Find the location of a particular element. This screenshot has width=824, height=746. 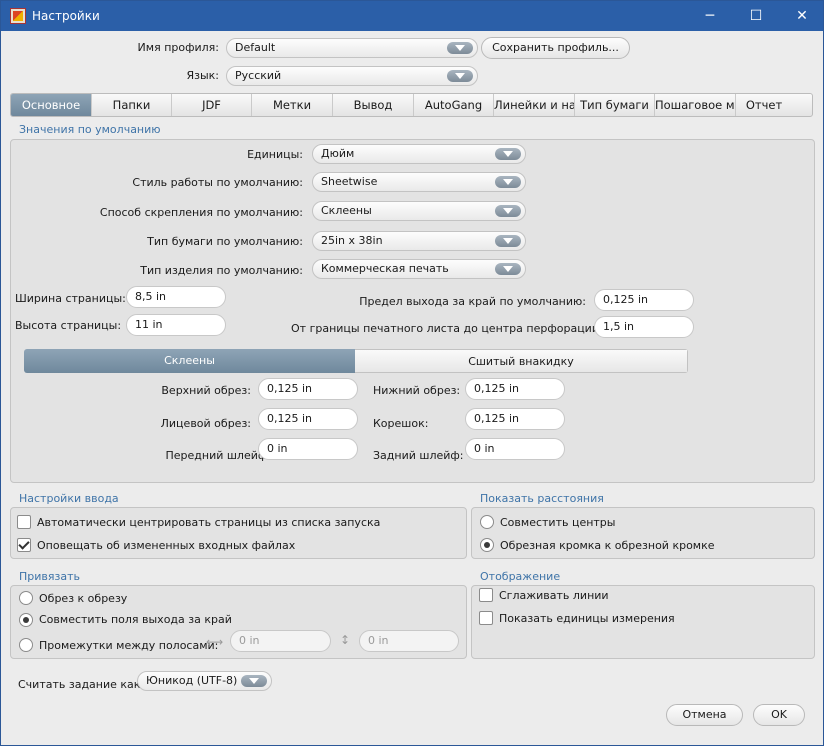

show-distances-title: Показать расстояния is located at coordinates (542, 498).